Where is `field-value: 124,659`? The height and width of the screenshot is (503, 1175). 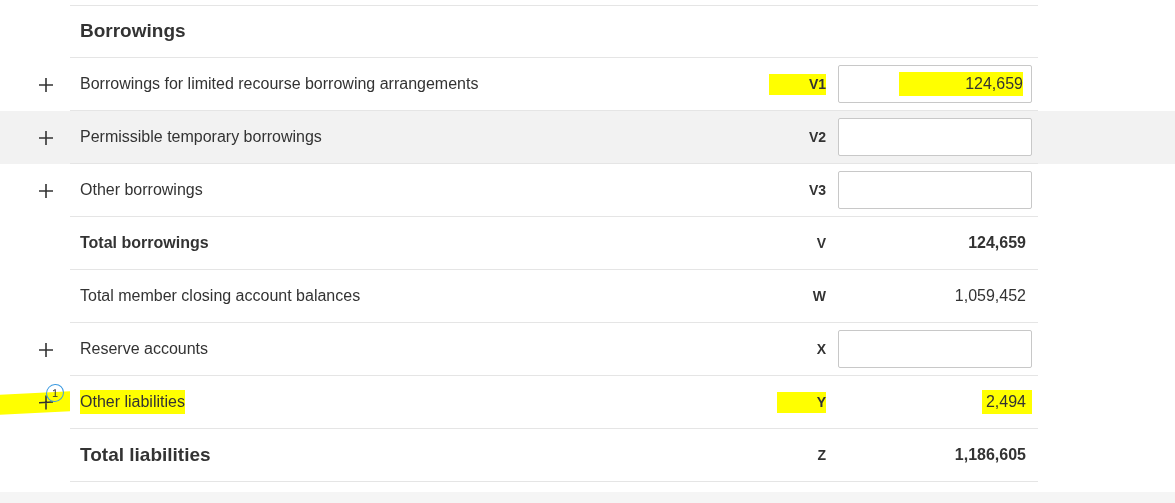
field-value: 124,659 is located at coordinates (961, 84).